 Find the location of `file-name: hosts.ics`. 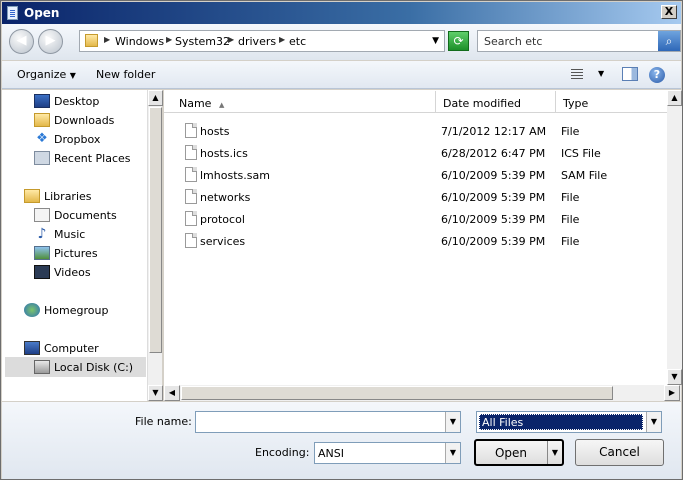

file-name: hosts.ics is located at coordinates (224, 153).